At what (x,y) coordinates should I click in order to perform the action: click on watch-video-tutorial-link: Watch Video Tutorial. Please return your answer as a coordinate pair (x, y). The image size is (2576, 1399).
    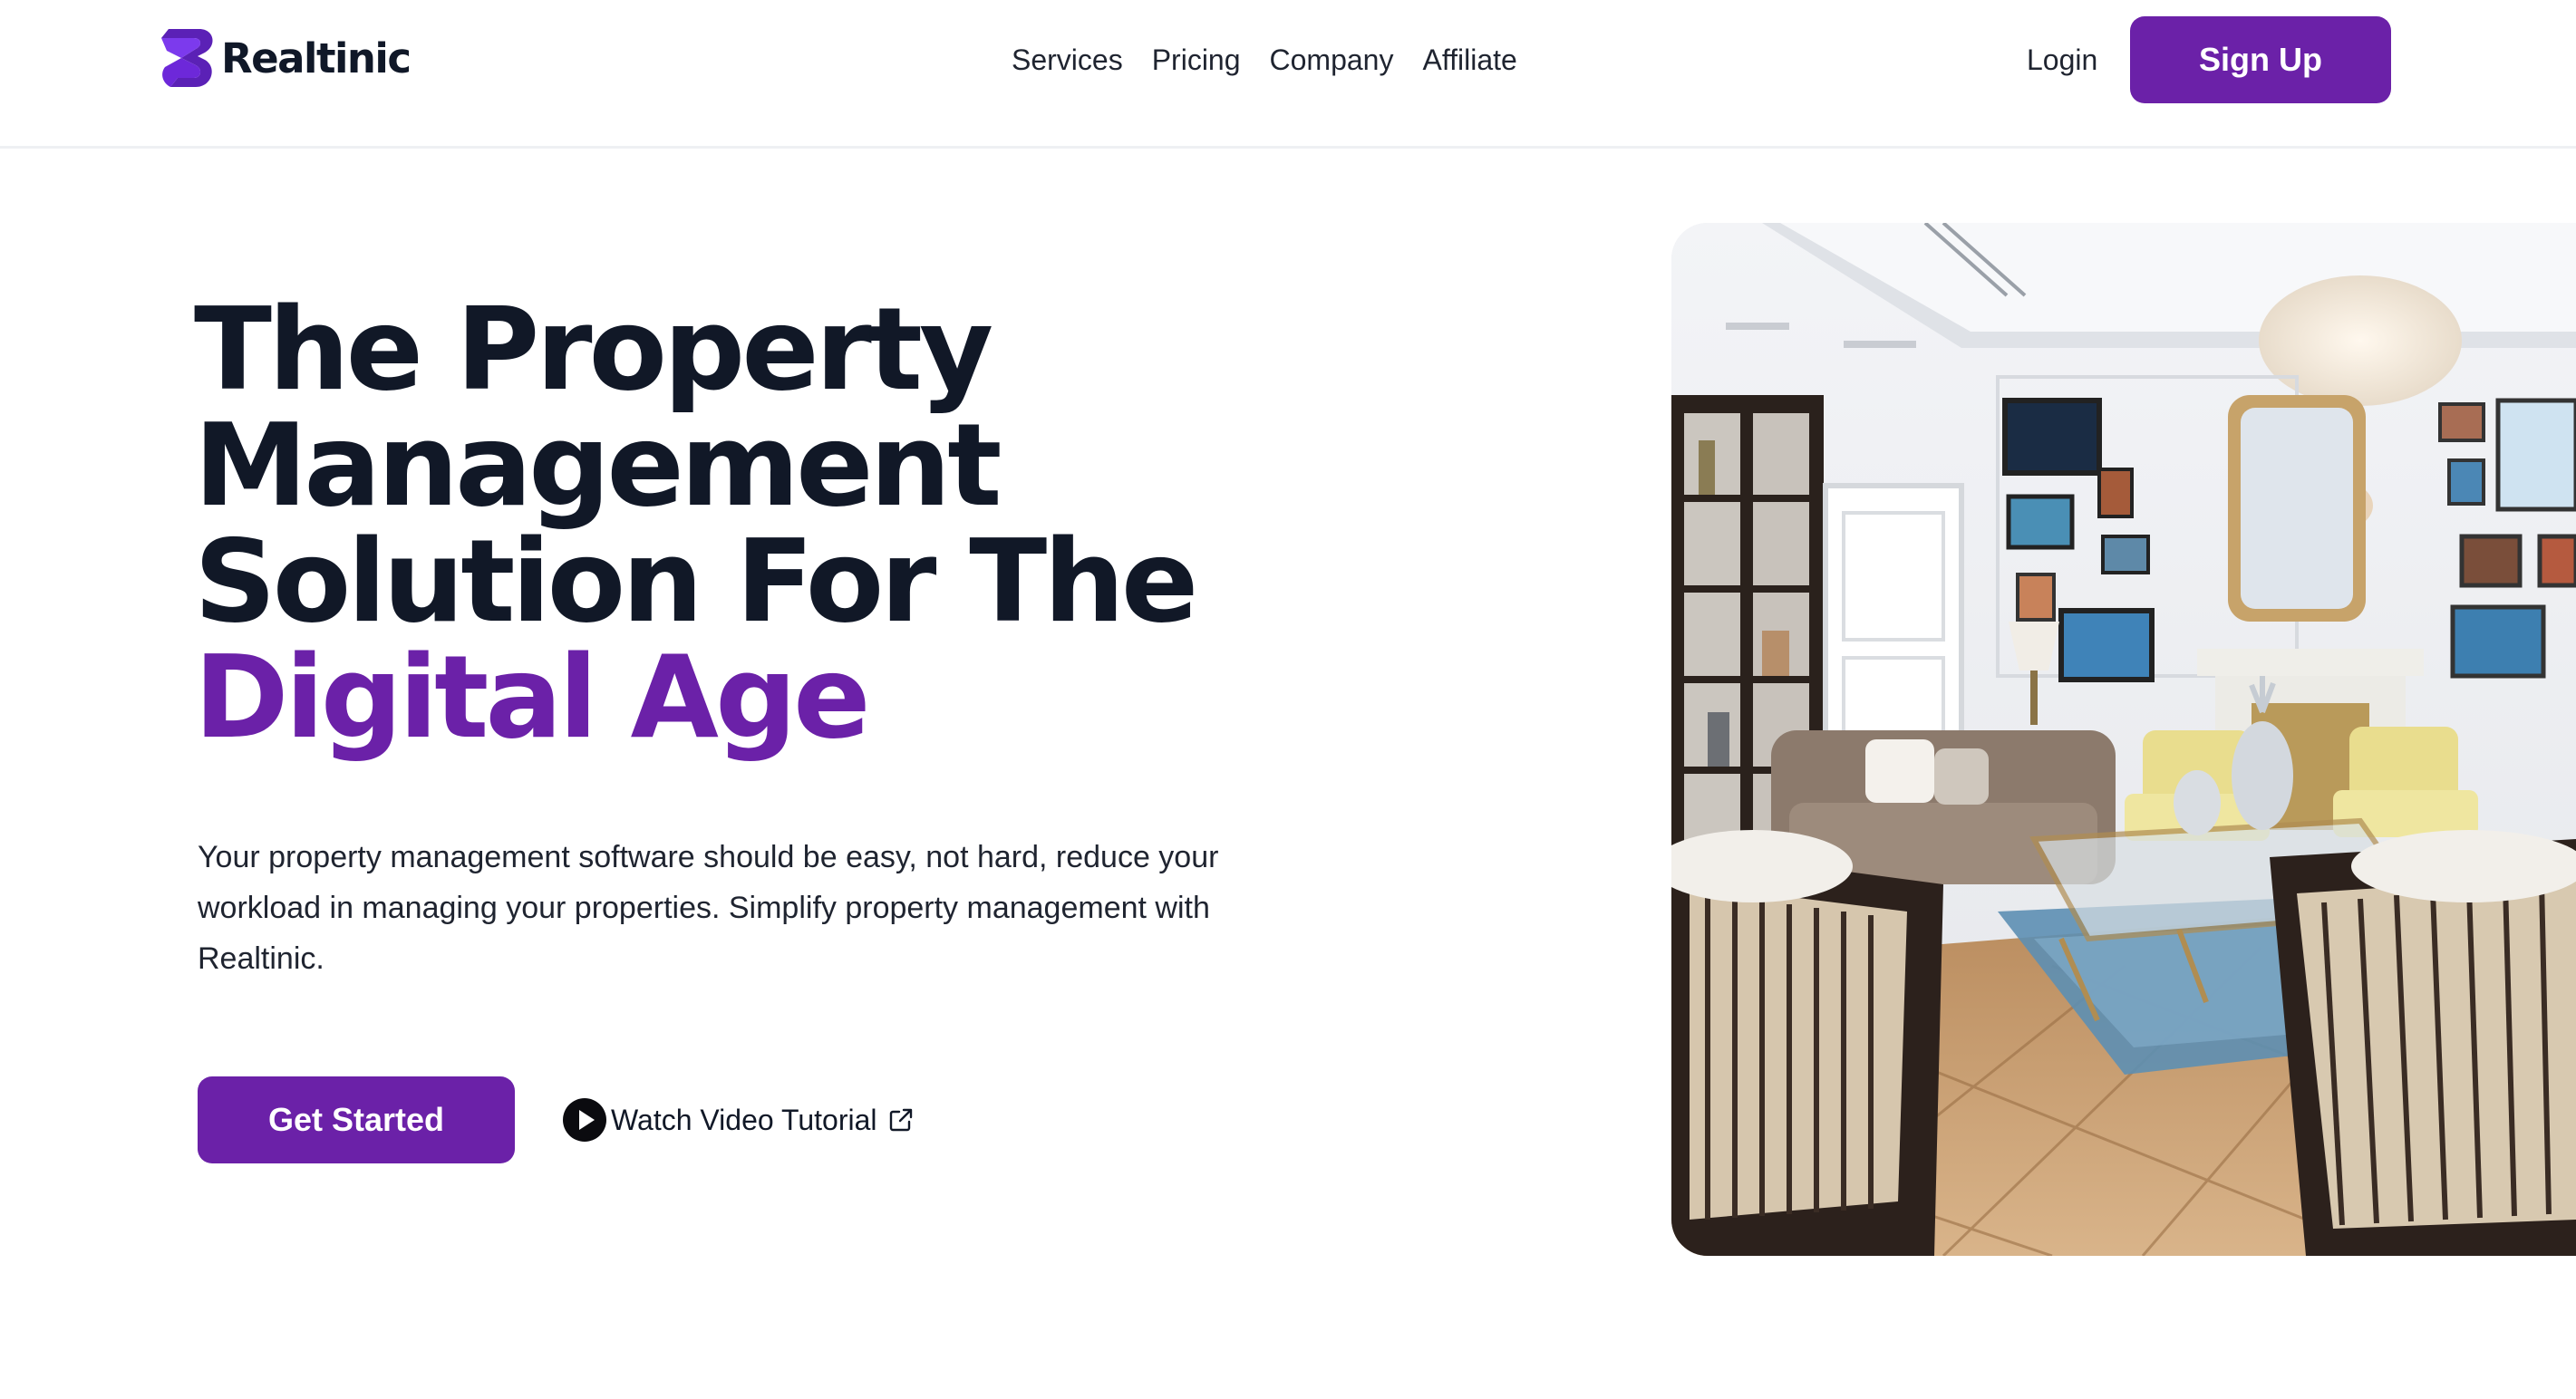
    Looking at the image, I should click on (738, 1120).